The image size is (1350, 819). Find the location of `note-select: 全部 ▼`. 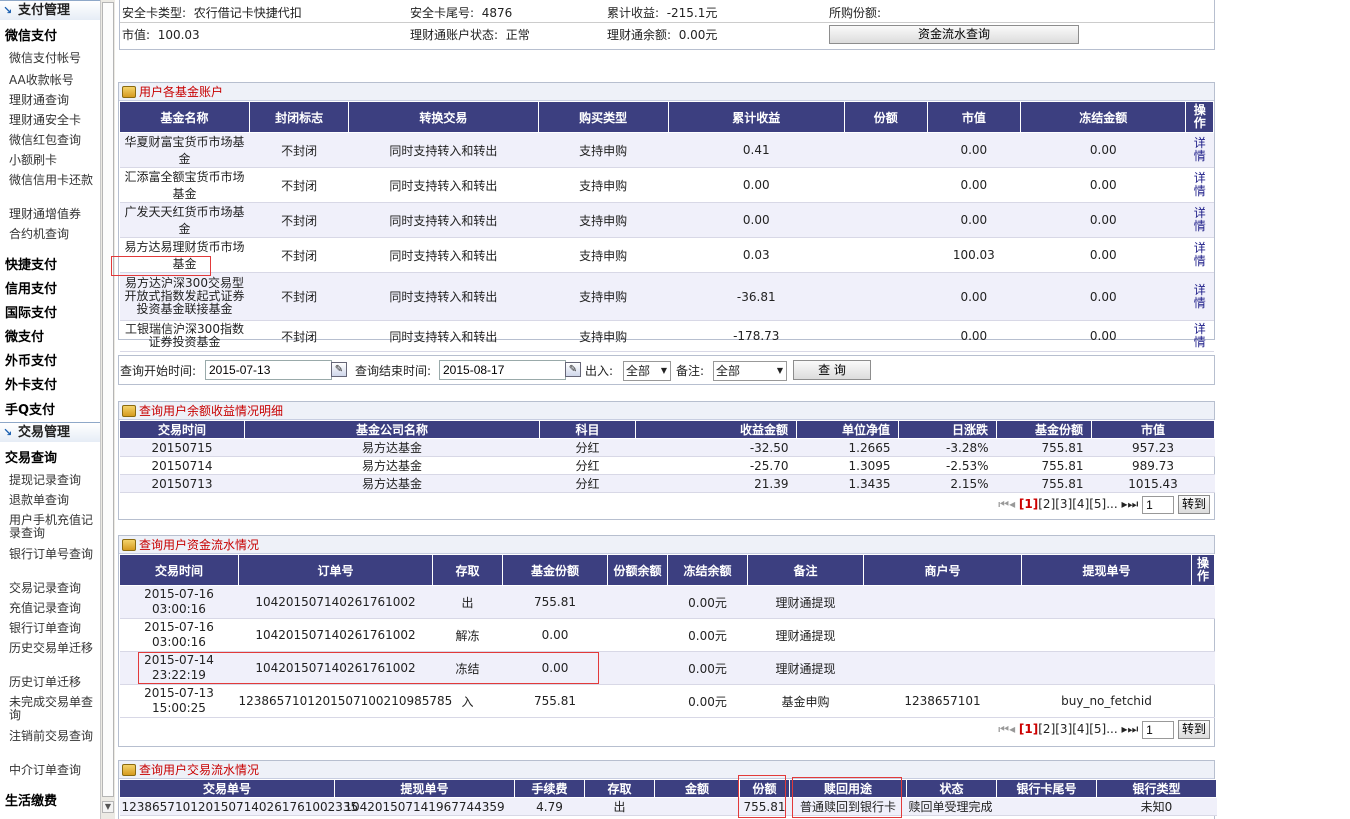

note-select: 全部 ▼ is located at coordinates (750, 371).